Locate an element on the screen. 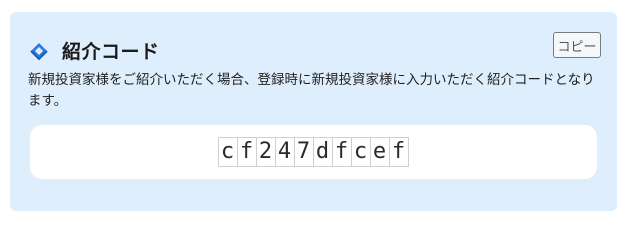  referral-code: cf247dfcef is located at coordinates (313, 152).